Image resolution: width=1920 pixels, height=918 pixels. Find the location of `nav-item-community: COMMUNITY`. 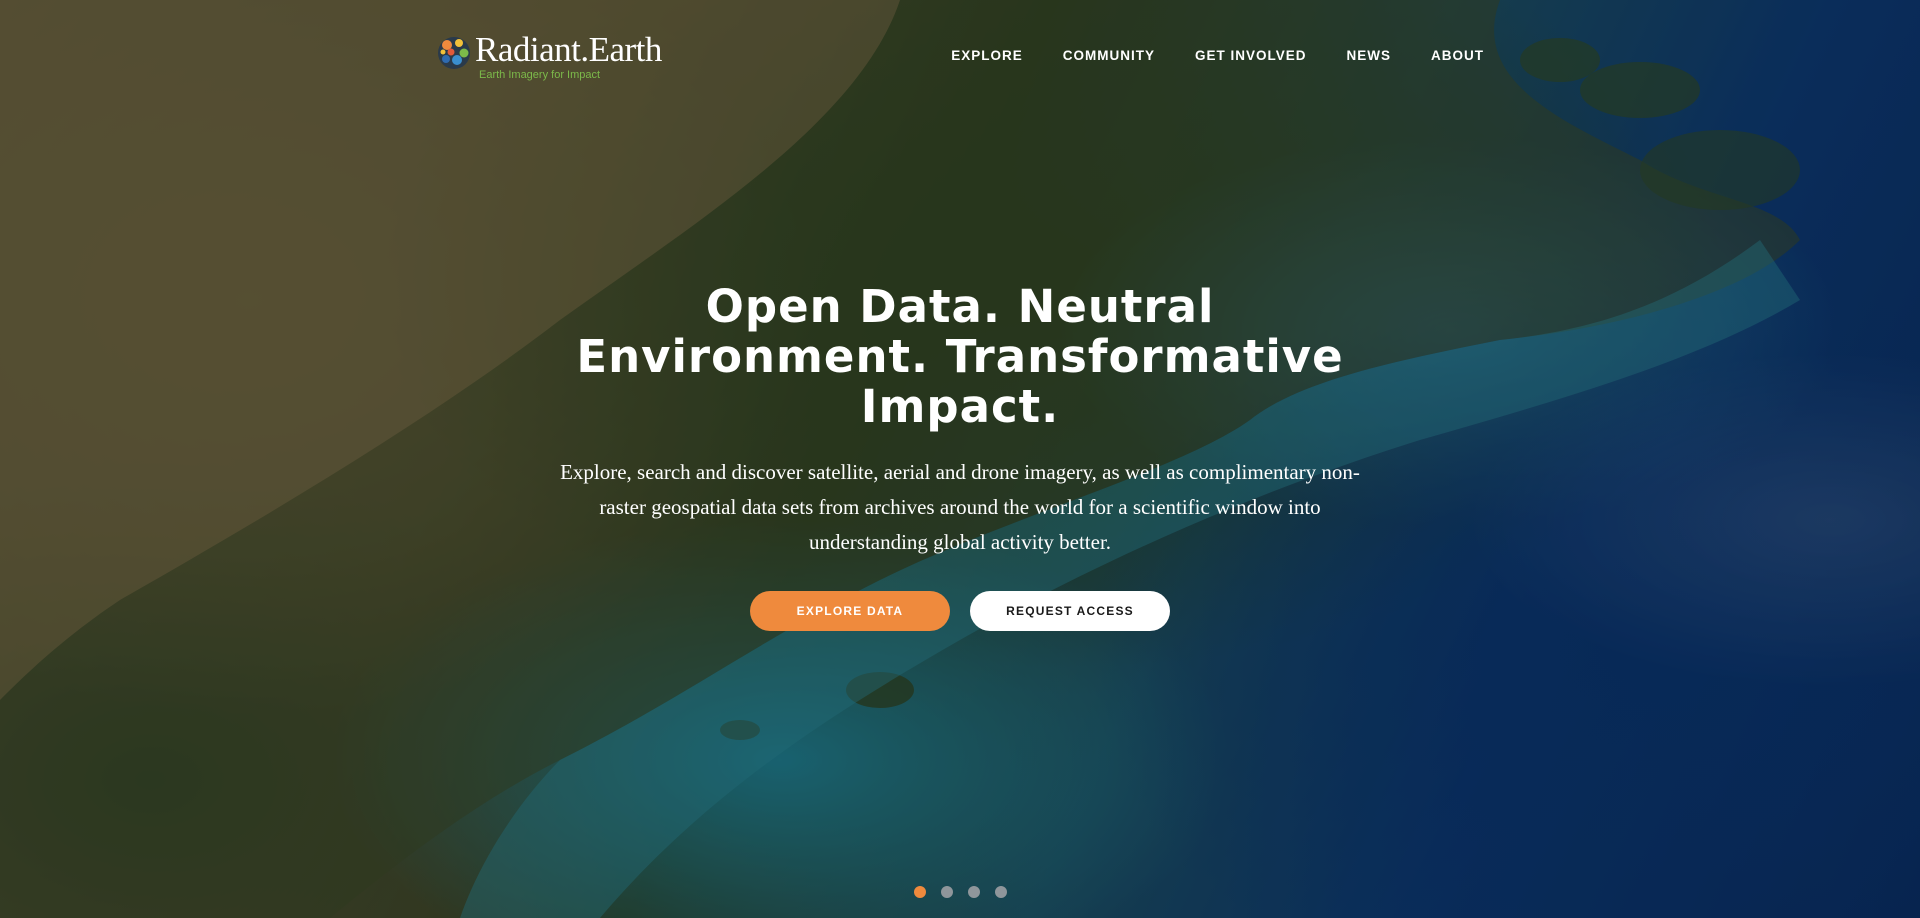

nav-item-community: COMMUNITY is located at coordinates (1109, 55).